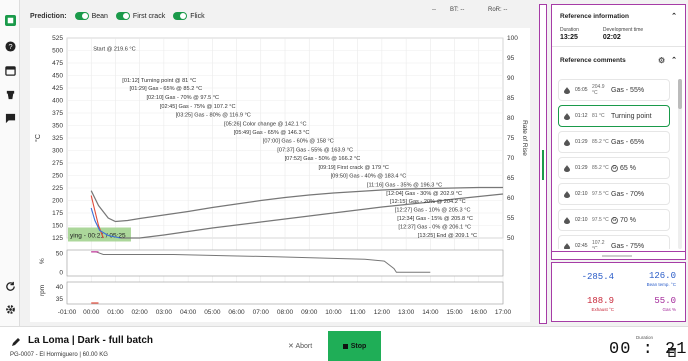 The width and height of the screenshot is (688, 361). Describe the element at coordinates (447, 236) in the screenshot. I see `event-annotation: [13:25] End @ 209.1 °C` at that location.